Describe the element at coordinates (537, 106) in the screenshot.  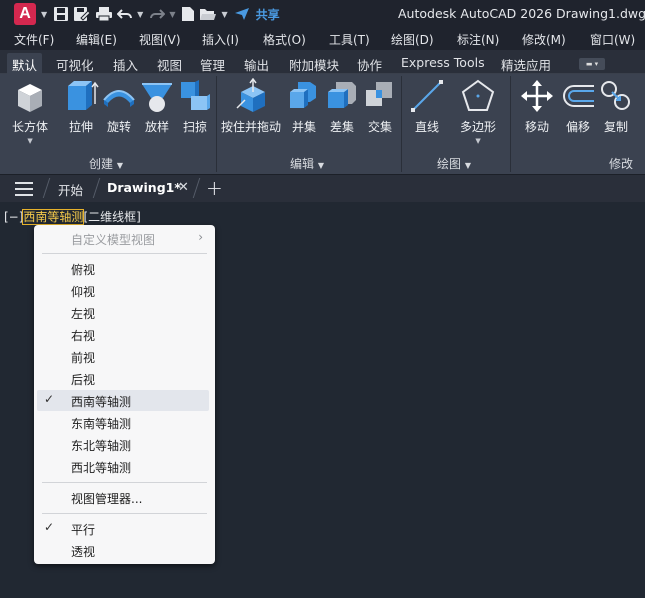
I see `move-button: 移动` at that location.